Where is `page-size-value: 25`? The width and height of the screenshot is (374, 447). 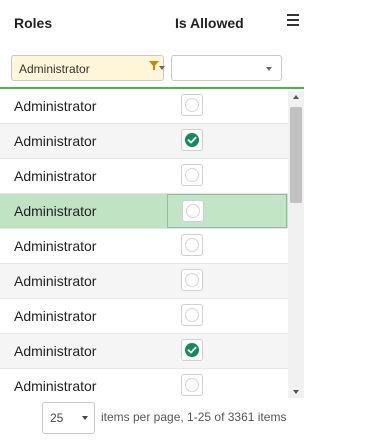
page-size-value: 25 is located at coordinates (57, 418).